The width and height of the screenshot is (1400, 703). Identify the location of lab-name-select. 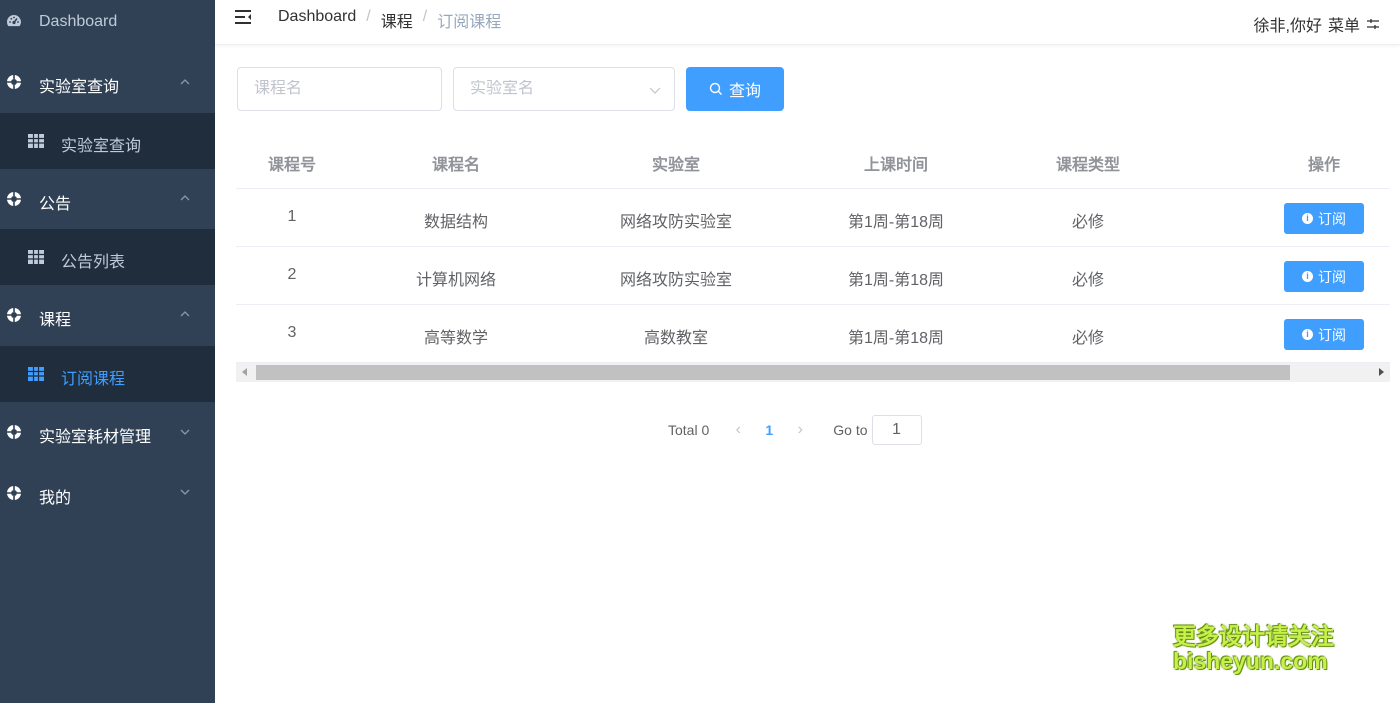
(564, 89).